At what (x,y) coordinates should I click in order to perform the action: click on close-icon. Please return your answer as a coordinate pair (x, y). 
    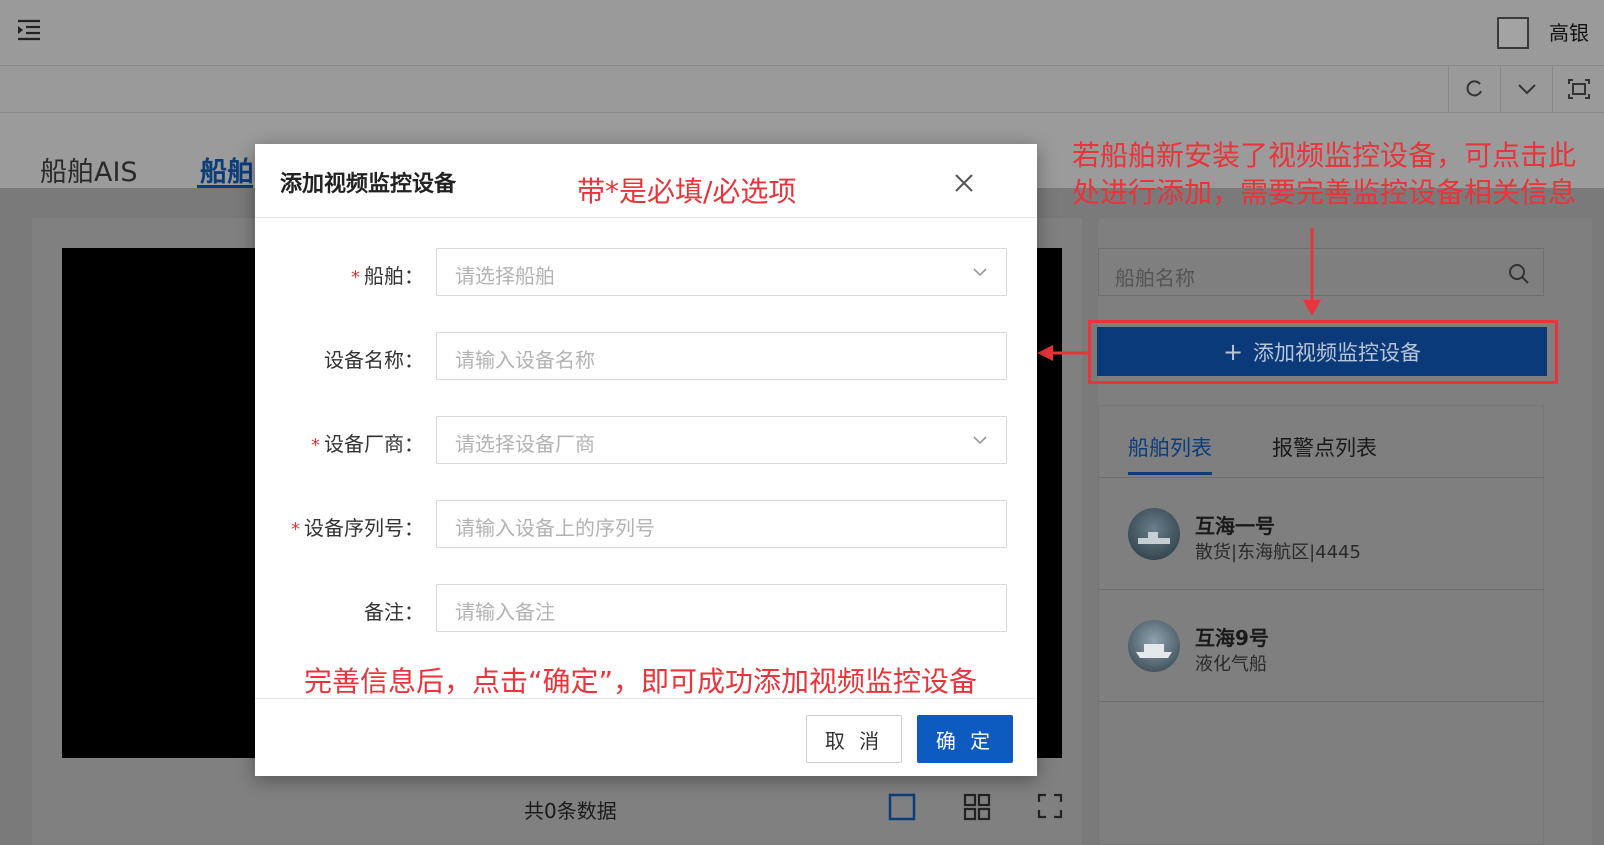
    Looking at the image, I should click on (964, 183).